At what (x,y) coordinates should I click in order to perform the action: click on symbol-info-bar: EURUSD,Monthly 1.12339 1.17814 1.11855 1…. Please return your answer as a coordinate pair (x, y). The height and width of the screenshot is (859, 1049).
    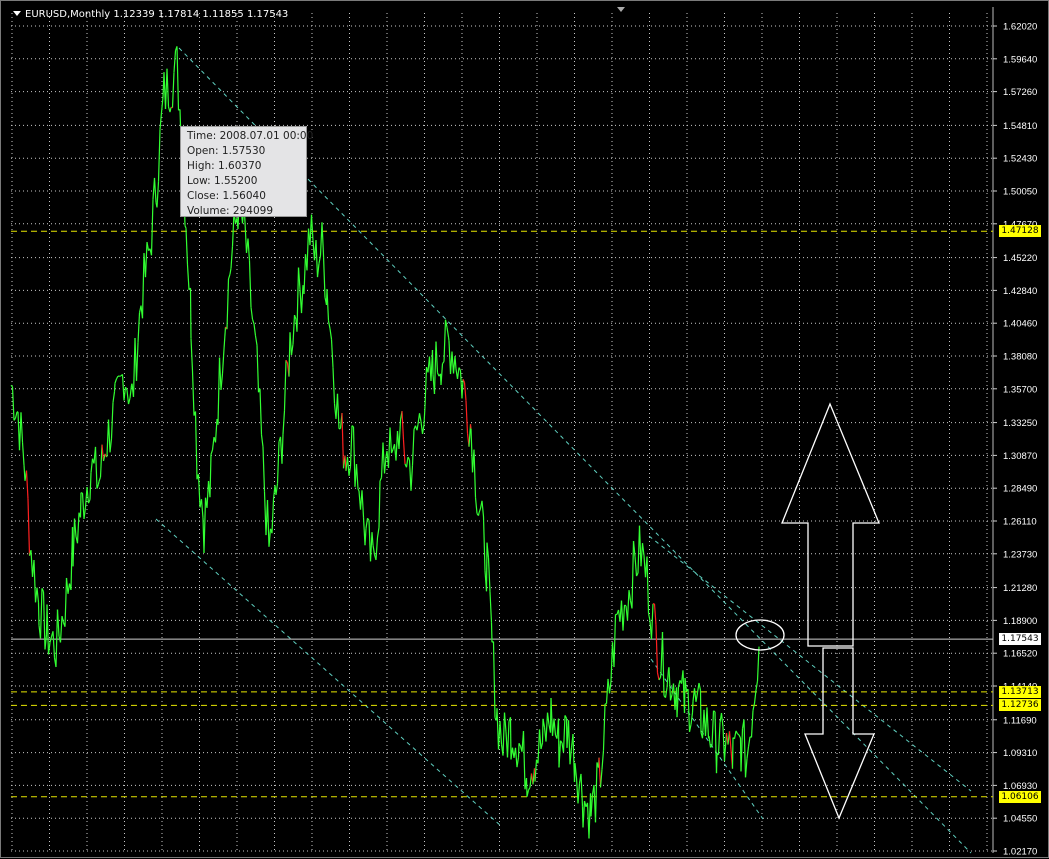
    Looking at the image, I should click on (150, 14).